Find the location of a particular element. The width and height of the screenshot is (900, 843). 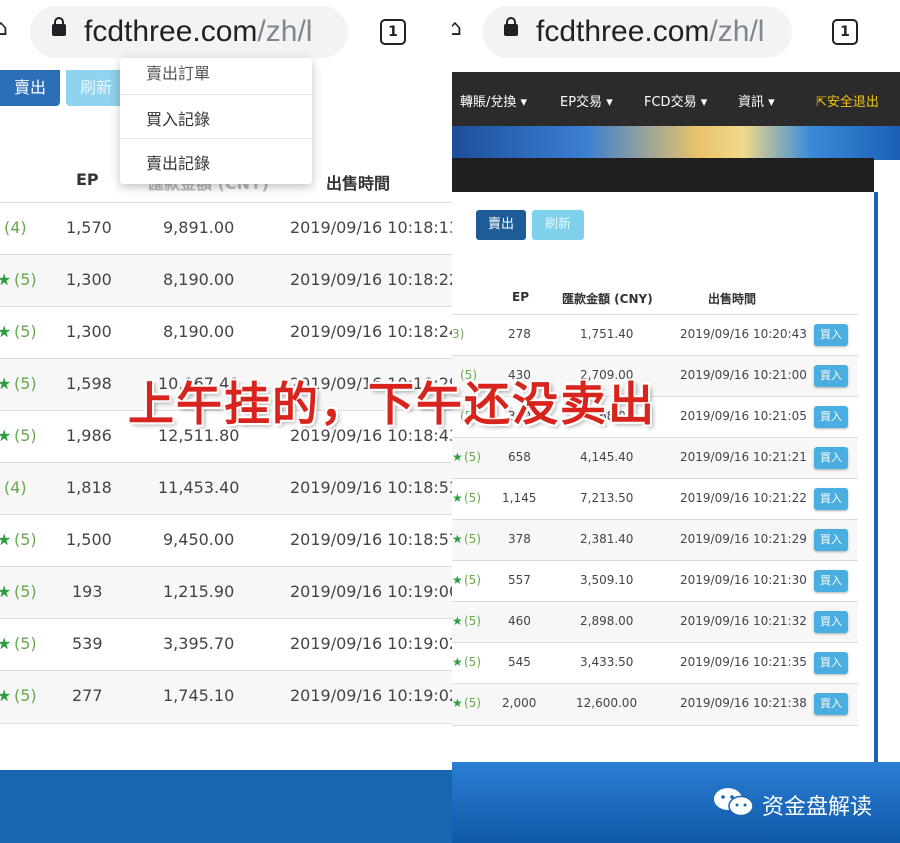

amount-value: 9,450.00 is located at coordinates (199, 539).